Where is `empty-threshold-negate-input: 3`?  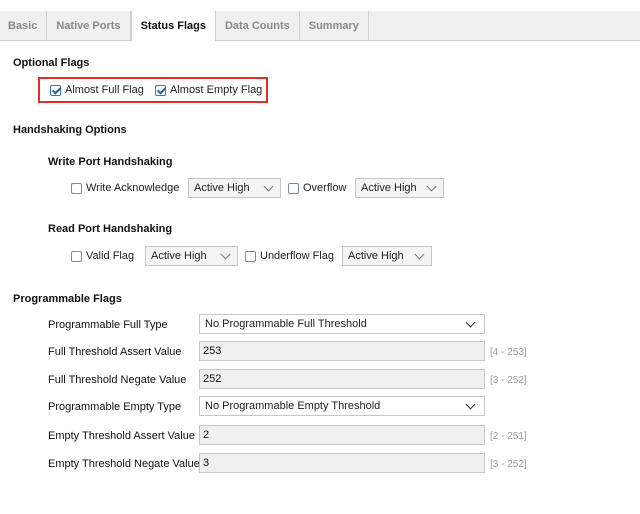
empty-threshold-negate-input: 3 is located at coordinates (342, 463).